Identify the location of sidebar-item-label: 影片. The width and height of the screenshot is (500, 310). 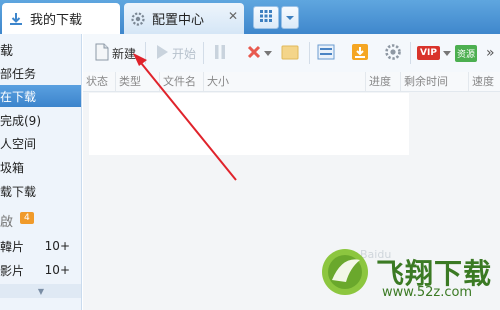
(12, 270).